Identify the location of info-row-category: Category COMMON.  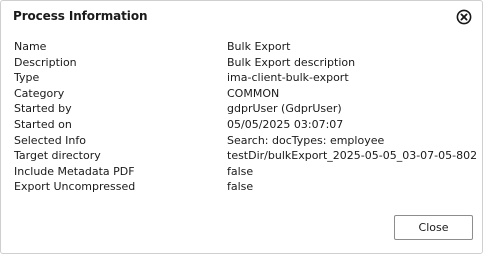
(245, 94).